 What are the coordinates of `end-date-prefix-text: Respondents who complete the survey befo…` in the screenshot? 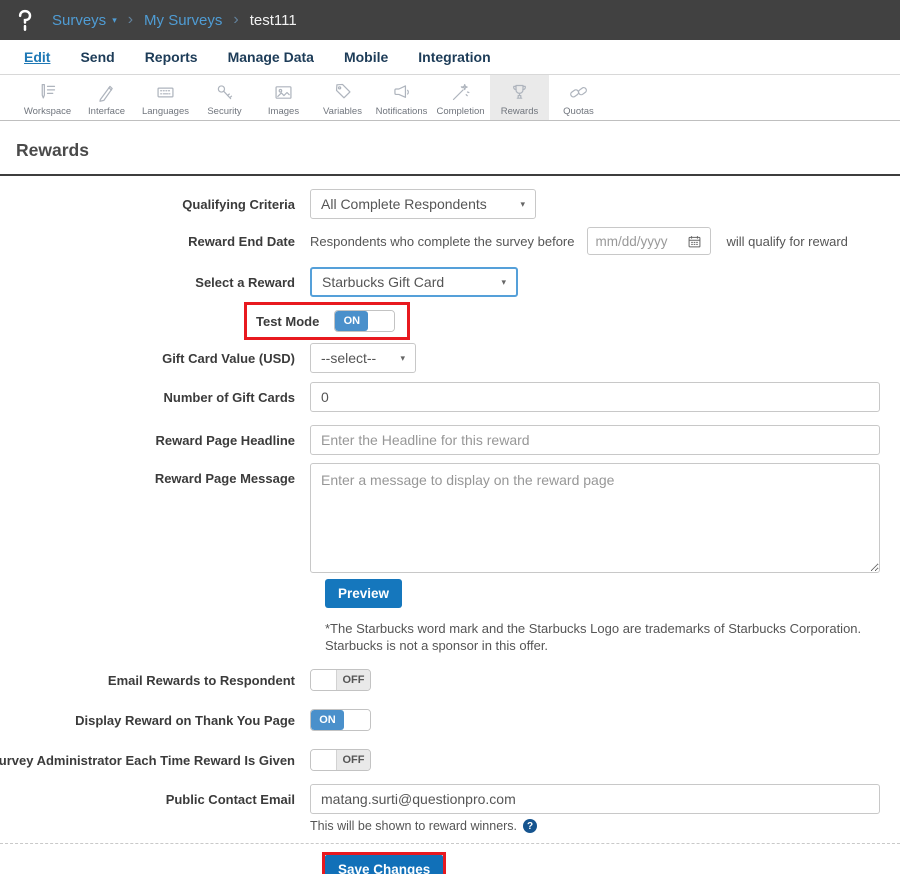 It's located at (442, 241).